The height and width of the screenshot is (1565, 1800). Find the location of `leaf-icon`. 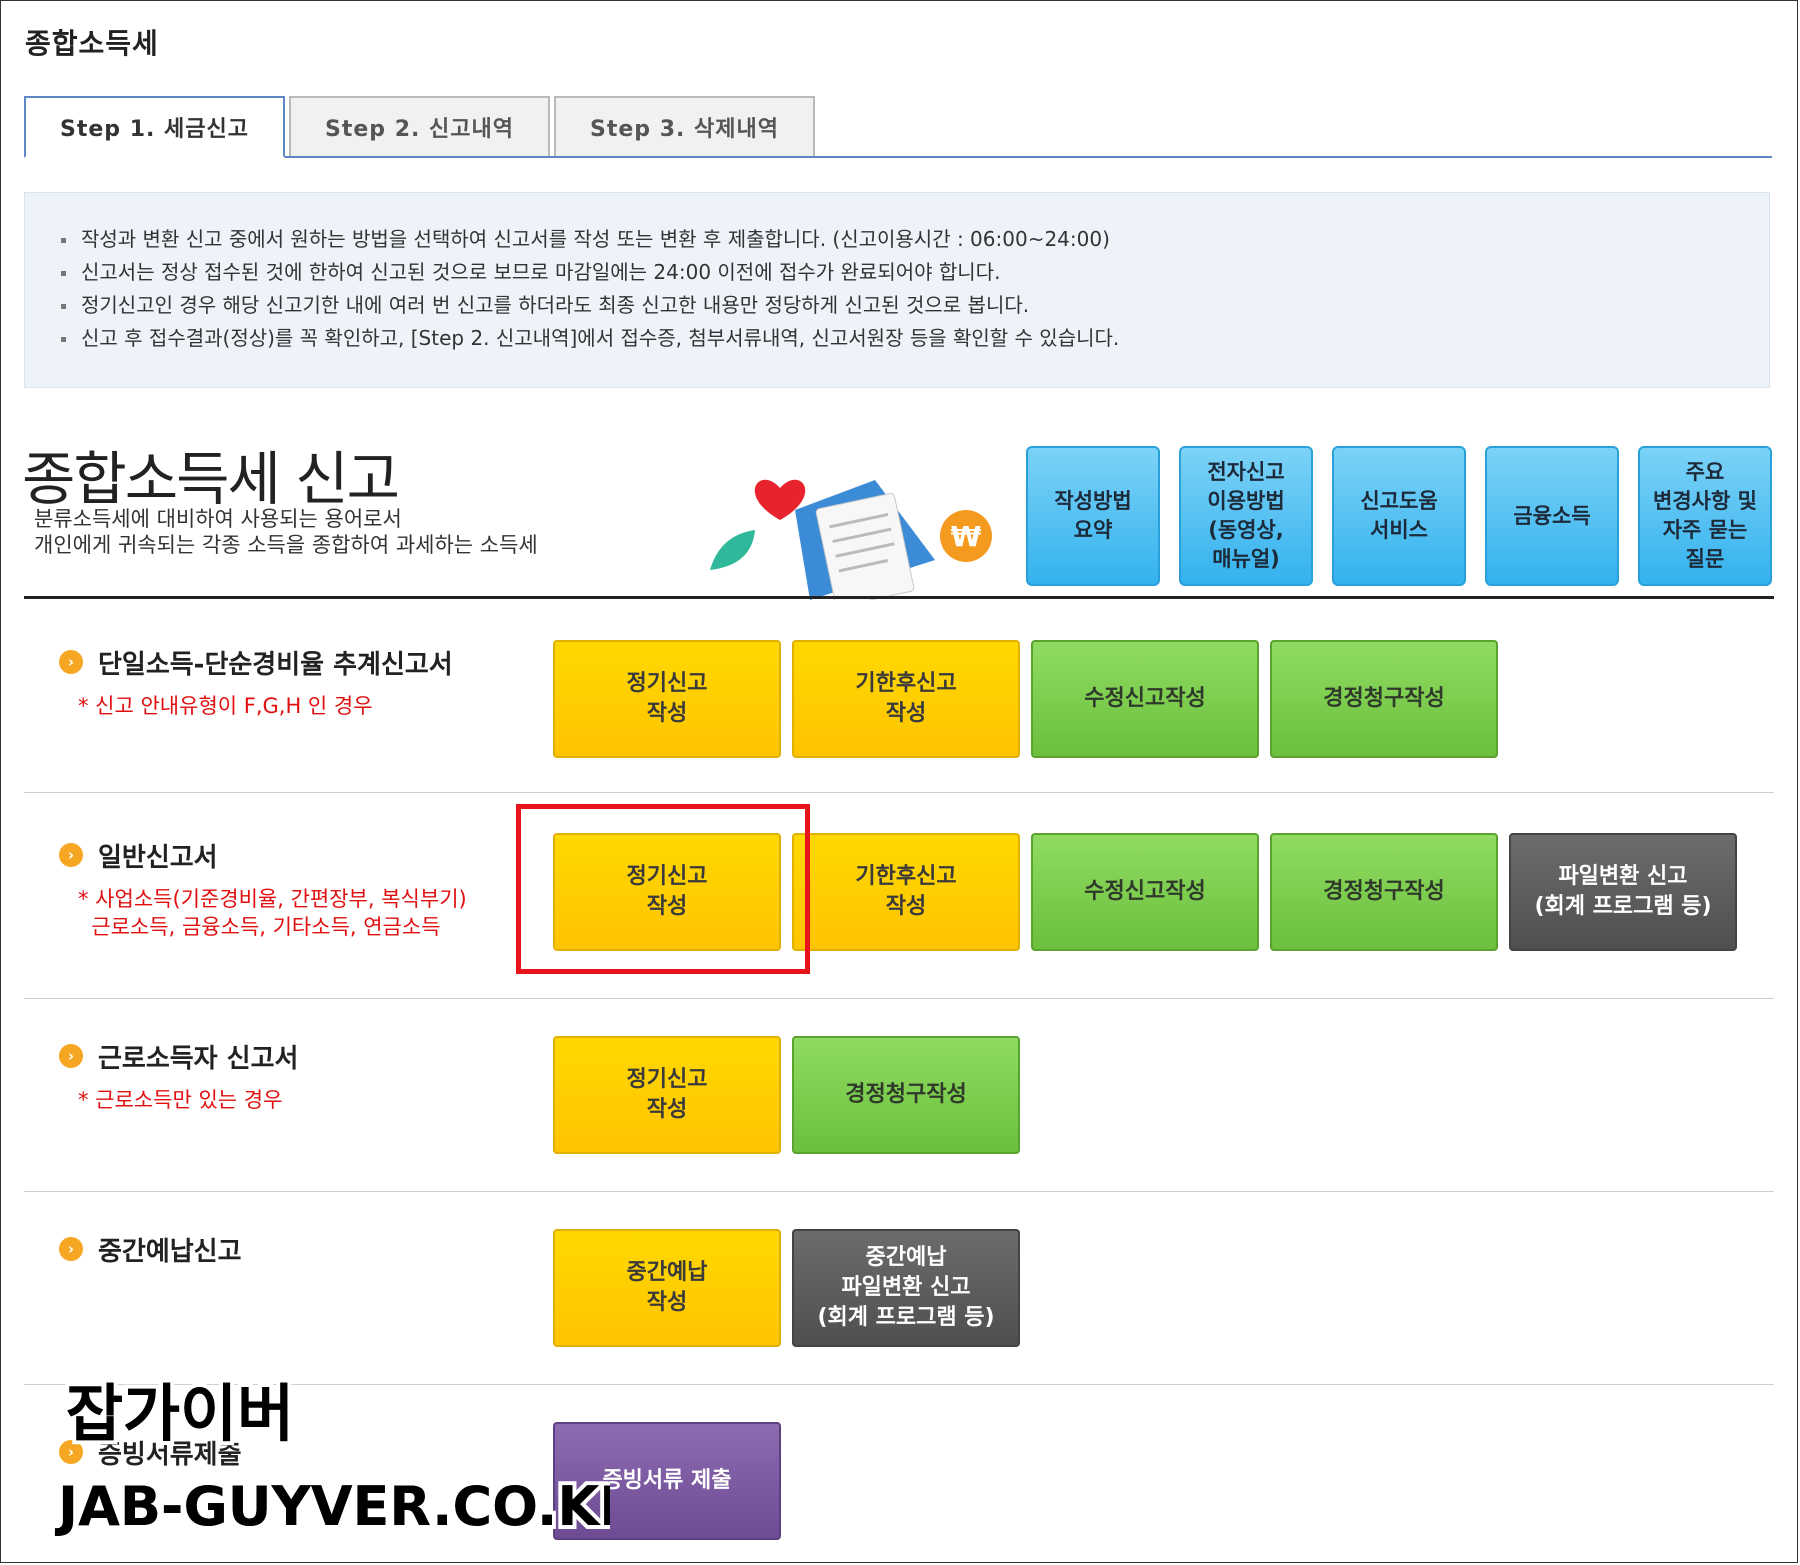

leaf-icon is located at coordinates (732, 550).